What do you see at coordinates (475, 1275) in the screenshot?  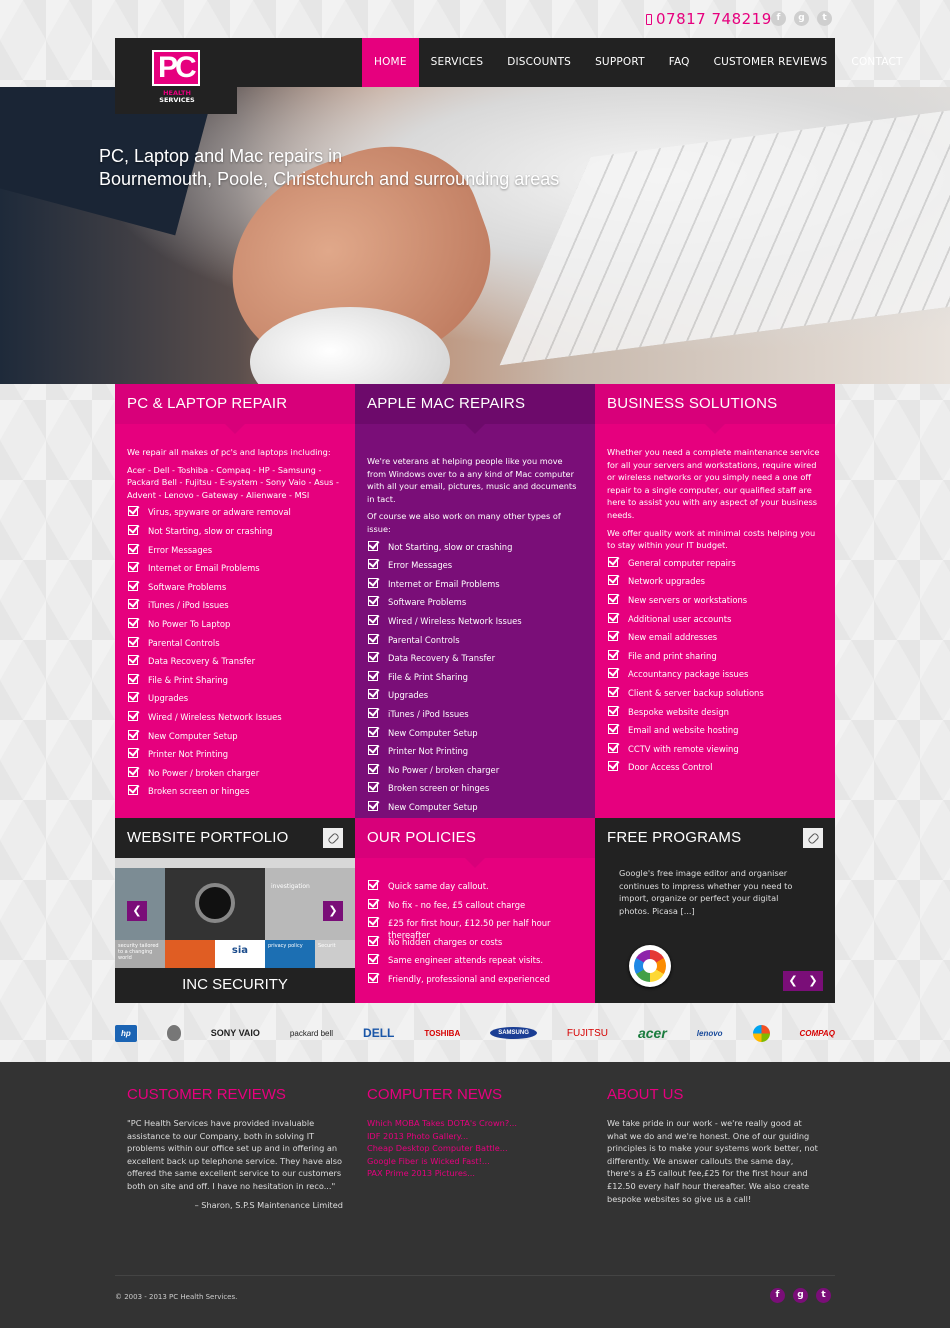 I see `footer-divider` at bounding box center [475, 1275].